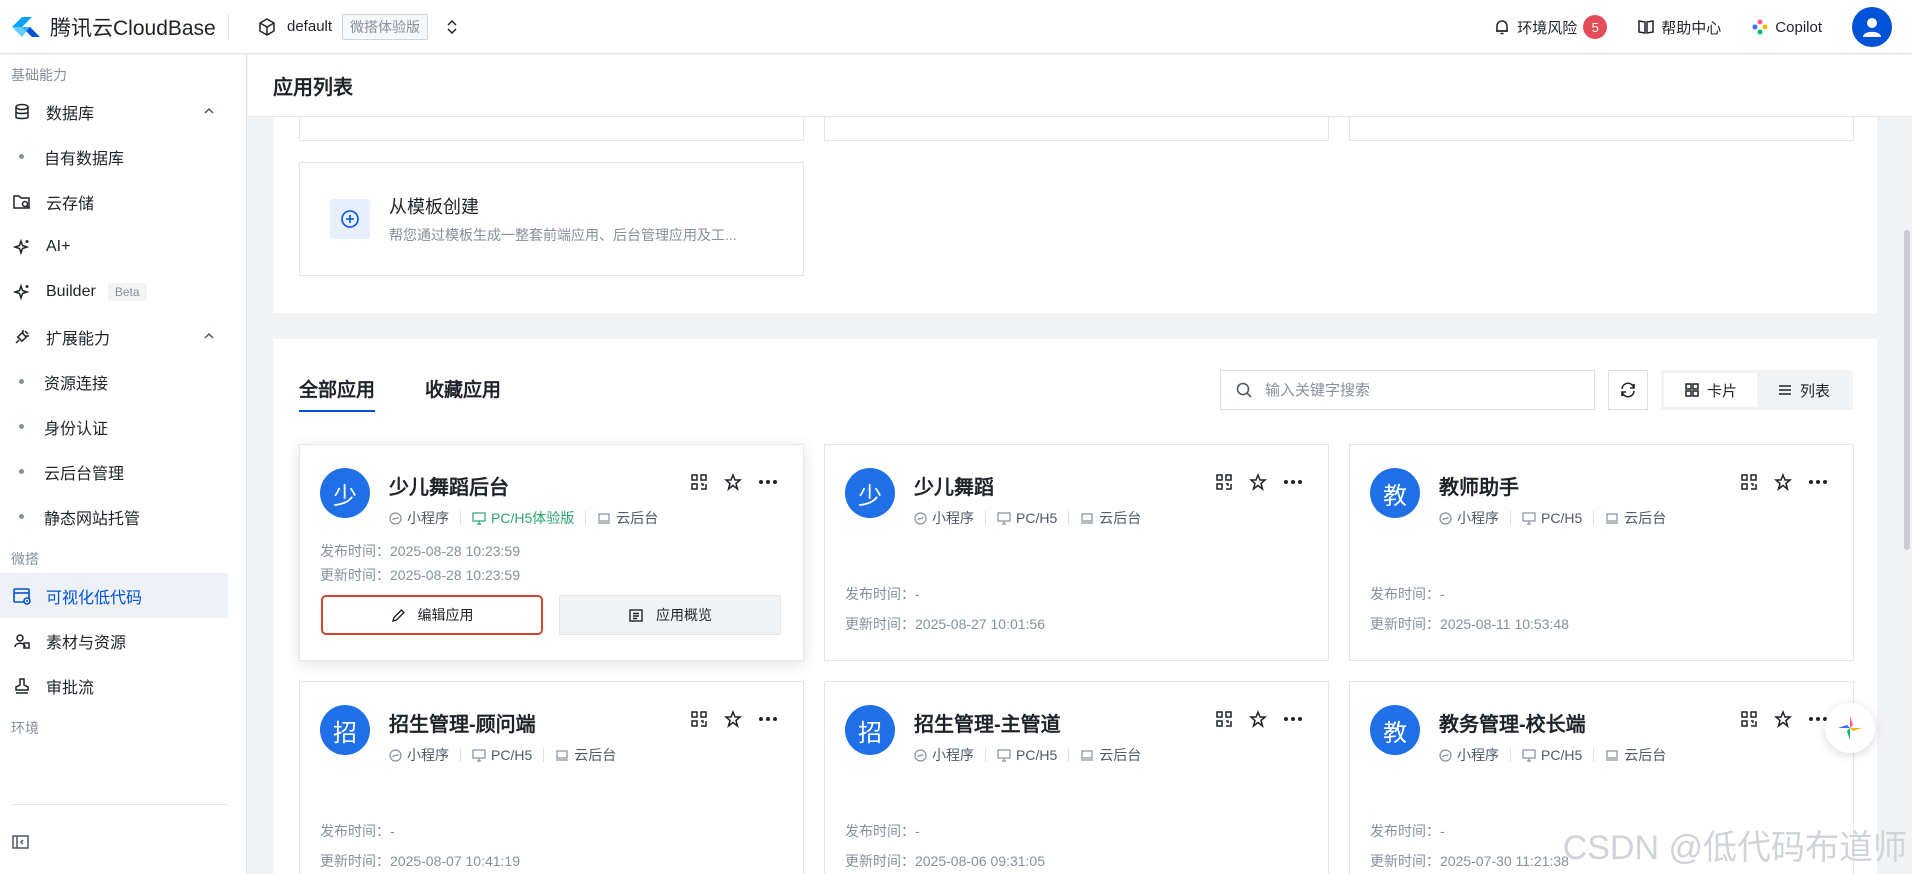 Image resolution: width=1912 pixels, height=874 pixels. What do you see at coordinates (123, 156) in the screenshot?
I see `sidebar-item-own-database: 自有数据库` at bounding box center [123, 156].